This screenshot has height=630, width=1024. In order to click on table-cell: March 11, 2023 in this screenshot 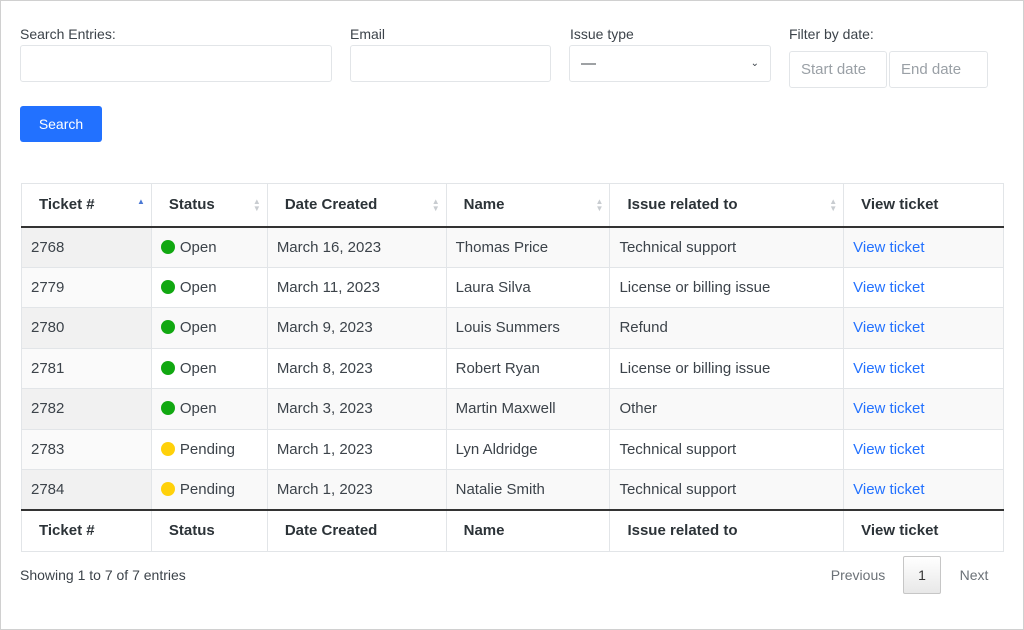, I will do `click(356, 287)`.